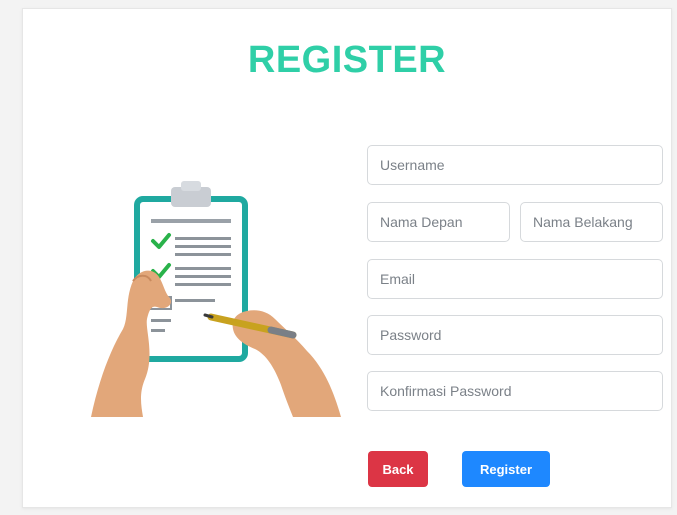 Image resolution: width=677 pixels, height=515 pixels. I want to click on last-name-field, so click(591, 222).